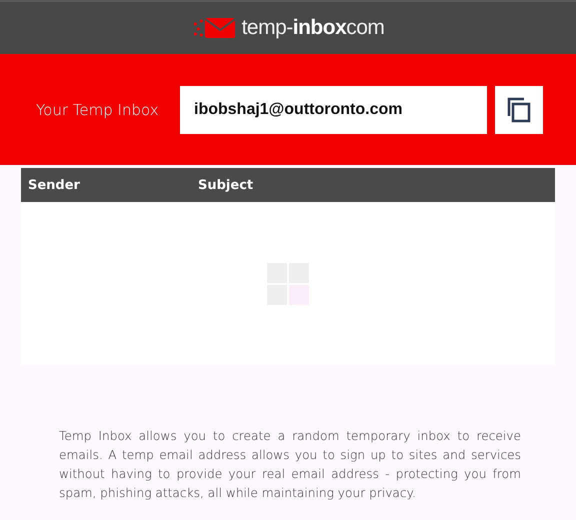 This screenshot has width=576, height=520. What do you see at coordinates (214, 28) in the screenshot?
I see `envelope-logo-icon` at bounding box center [214, 28].